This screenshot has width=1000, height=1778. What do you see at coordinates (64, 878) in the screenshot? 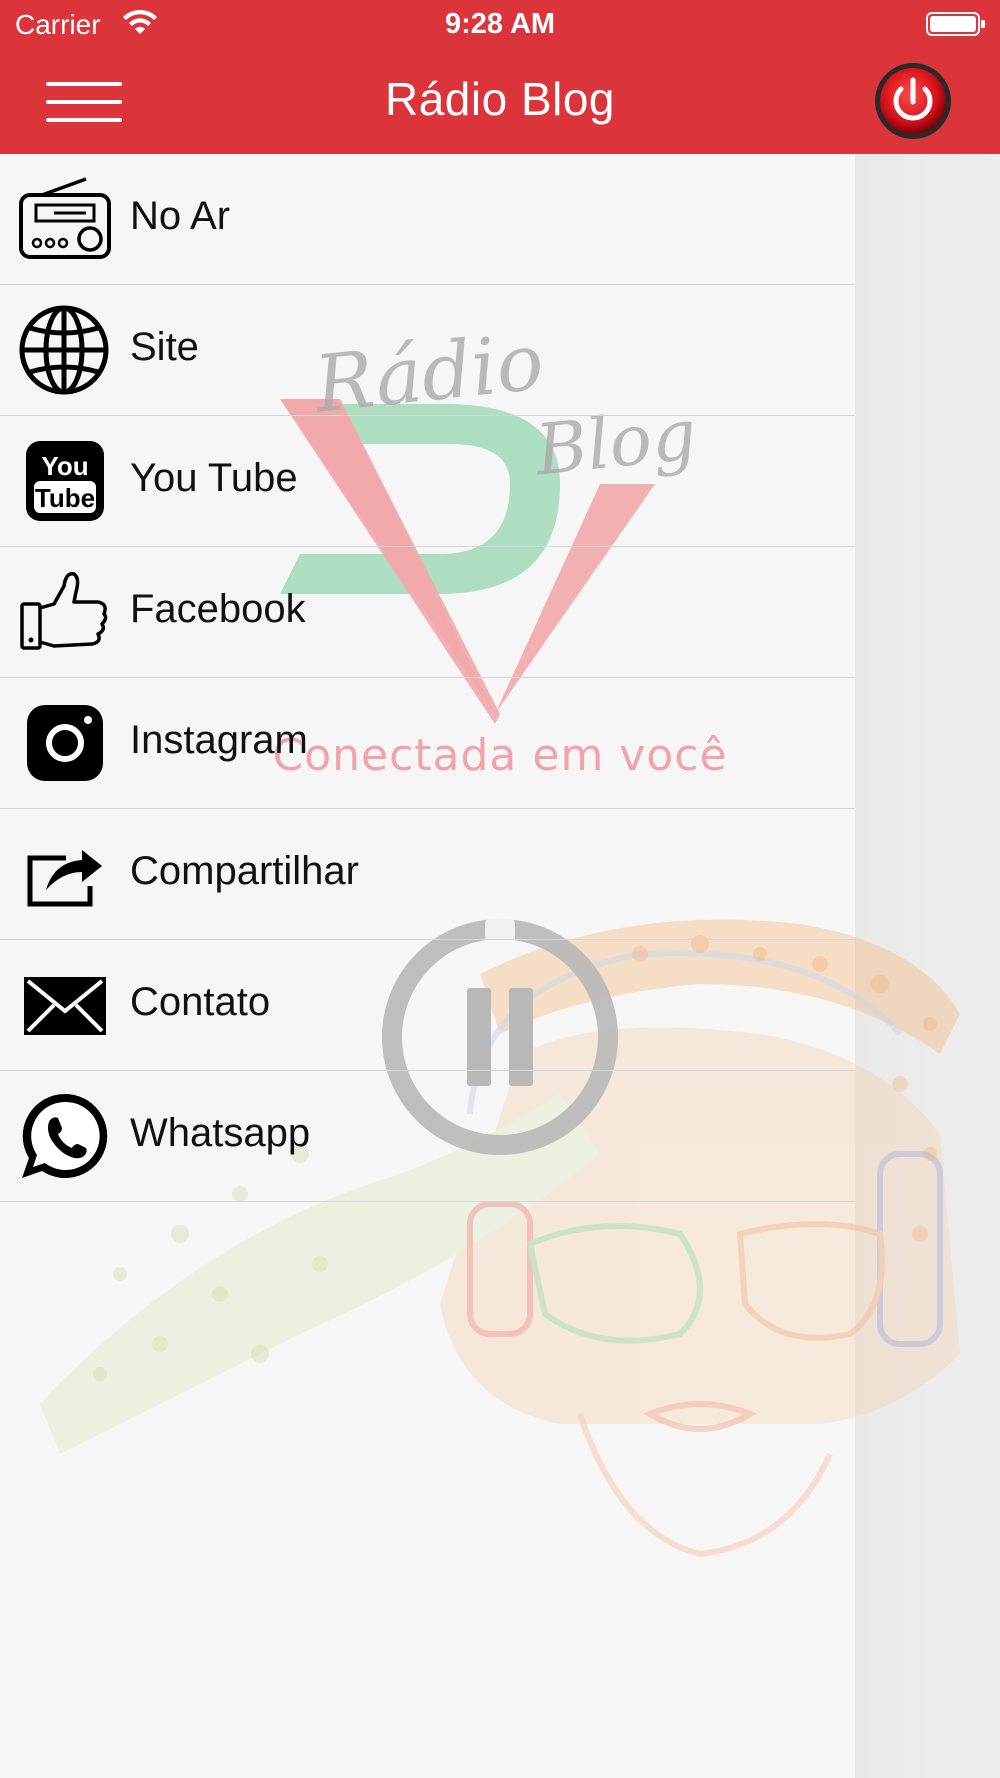
I see `share-icon` at bounding box center [64, 878].